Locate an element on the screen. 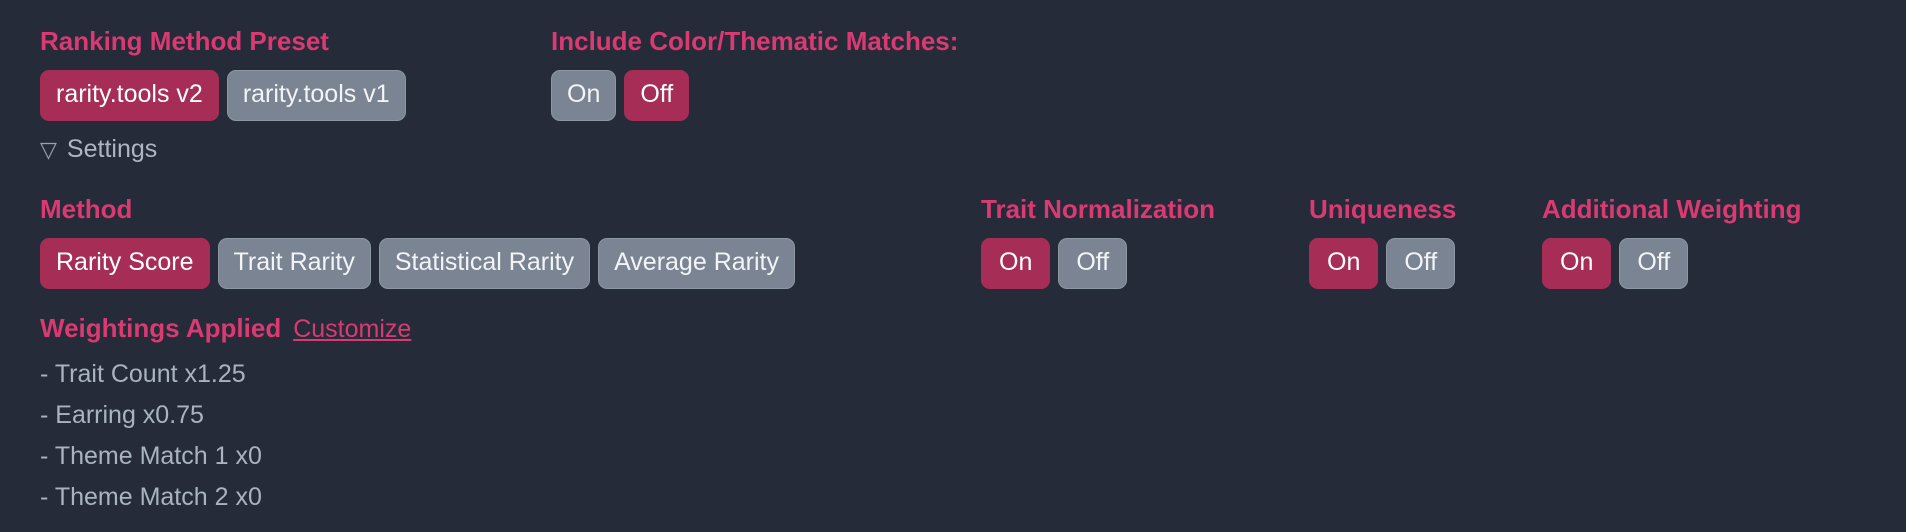 The width and height of the screenshot is (1906, 532). additional-weighting-group: Additional Weighting On Off is located at coordinates (1671, 242).